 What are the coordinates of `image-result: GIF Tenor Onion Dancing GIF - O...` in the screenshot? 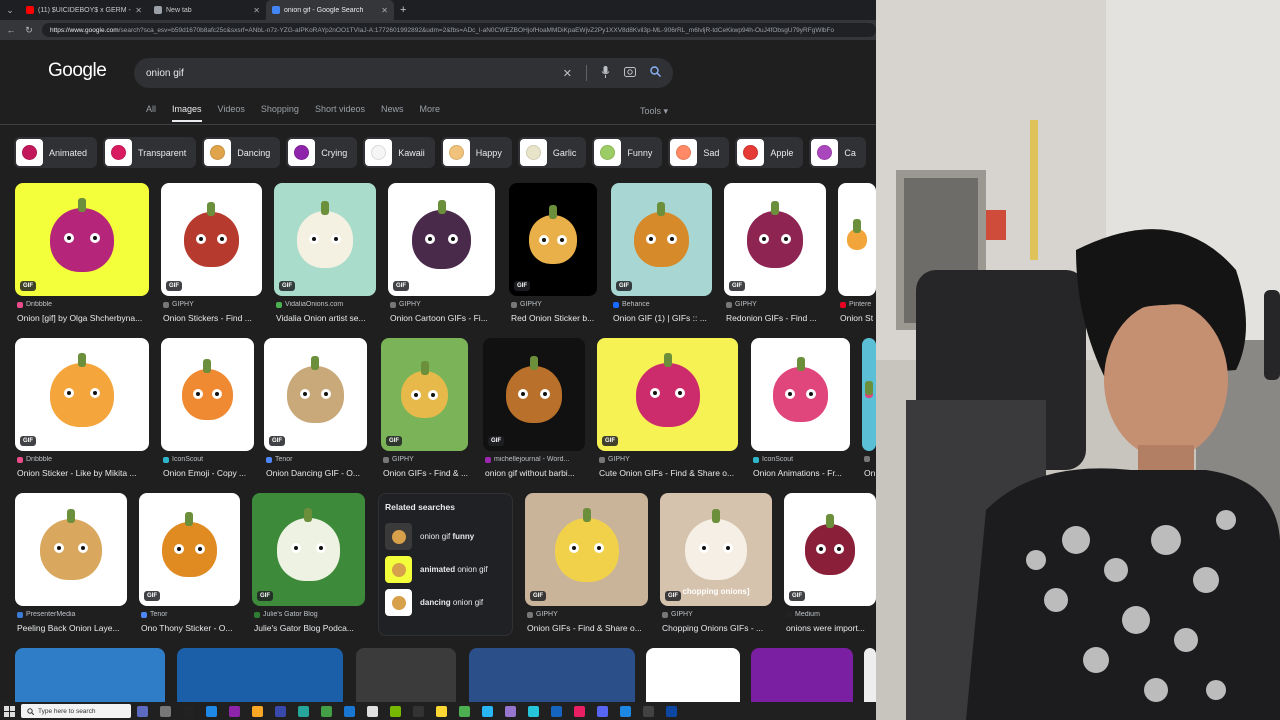 It's located at (315, 415).